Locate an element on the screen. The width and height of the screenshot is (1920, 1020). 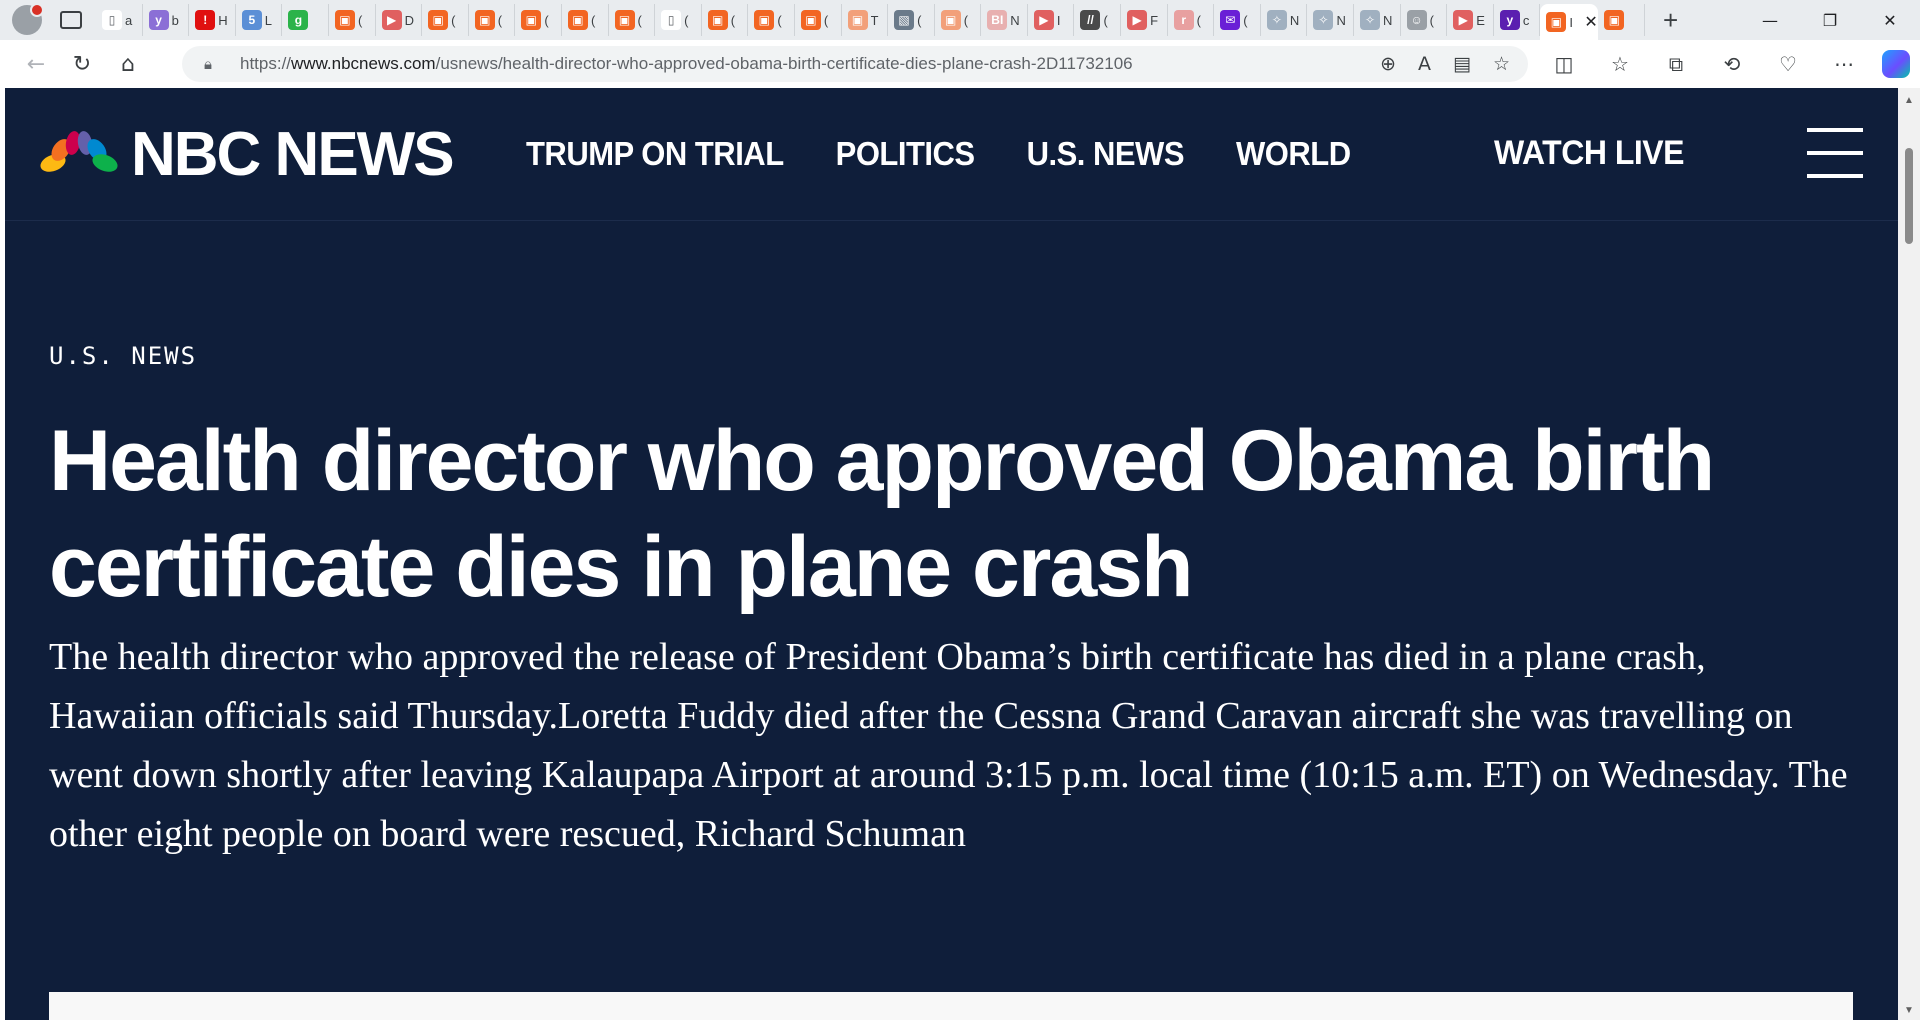
nav-politics: POLITICS is located at coordinates (905, 154).